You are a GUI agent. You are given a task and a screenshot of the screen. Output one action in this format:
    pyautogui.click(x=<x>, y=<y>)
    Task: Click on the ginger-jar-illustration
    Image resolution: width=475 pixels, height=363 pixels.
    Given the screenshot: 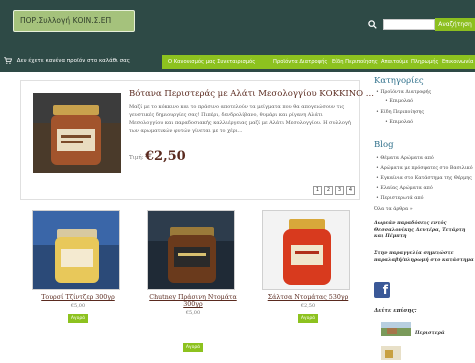 What is the action you would take?
    pyautogui.click(x=76, y=250)
    